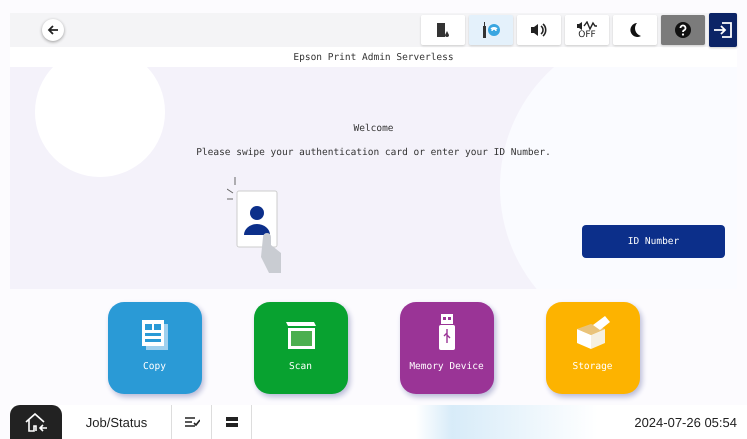  I want to click on back-button, so click(53, 30).